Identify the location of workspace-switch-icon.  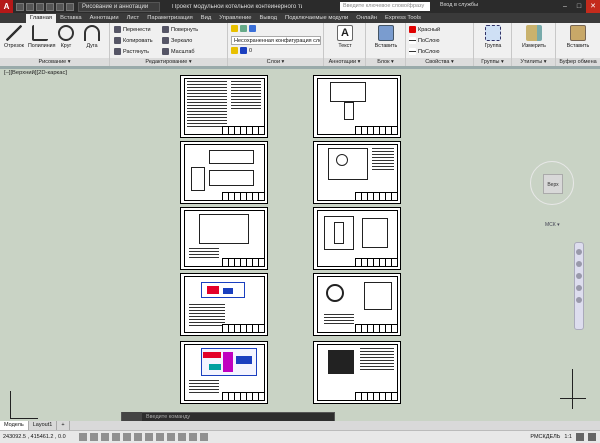
(580, 437).